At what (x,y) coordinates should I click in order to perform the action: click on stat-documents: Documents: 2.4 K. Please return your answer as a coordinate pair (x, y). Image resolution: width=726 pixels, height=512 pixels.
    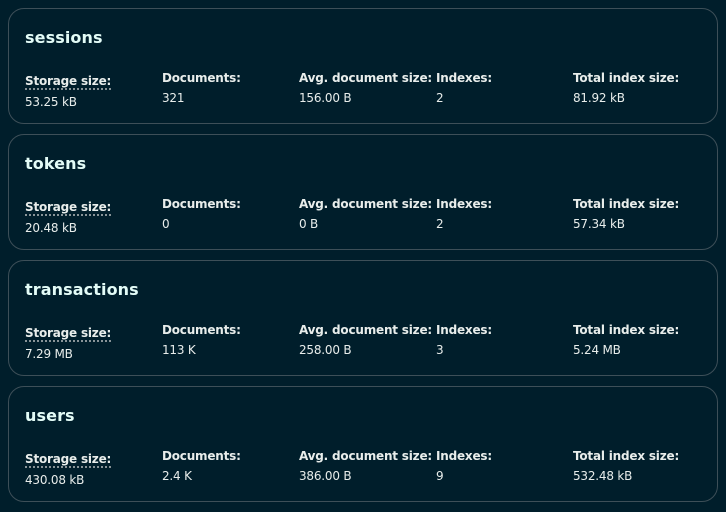
    Looking at the image, I should click on (201, 466).